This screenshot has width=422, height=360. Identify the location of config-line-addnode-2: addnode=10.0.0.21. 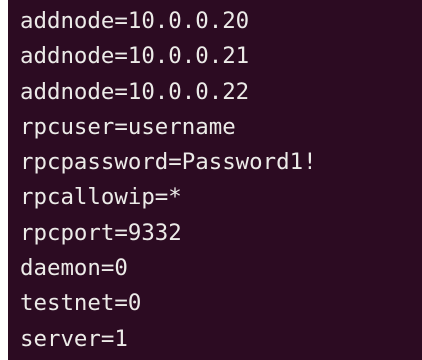
(135, 56).